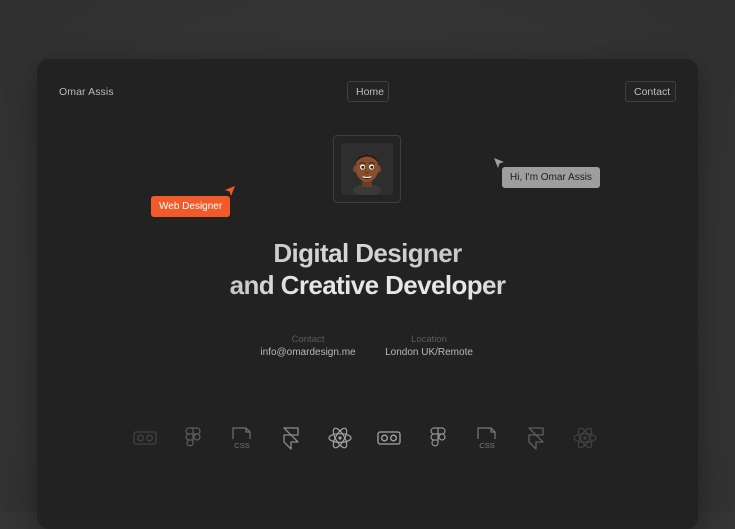 The height and width of the screenshot is (529, 735). I want to click on hero-line-2: and Creative Developer, so click(367, 285).